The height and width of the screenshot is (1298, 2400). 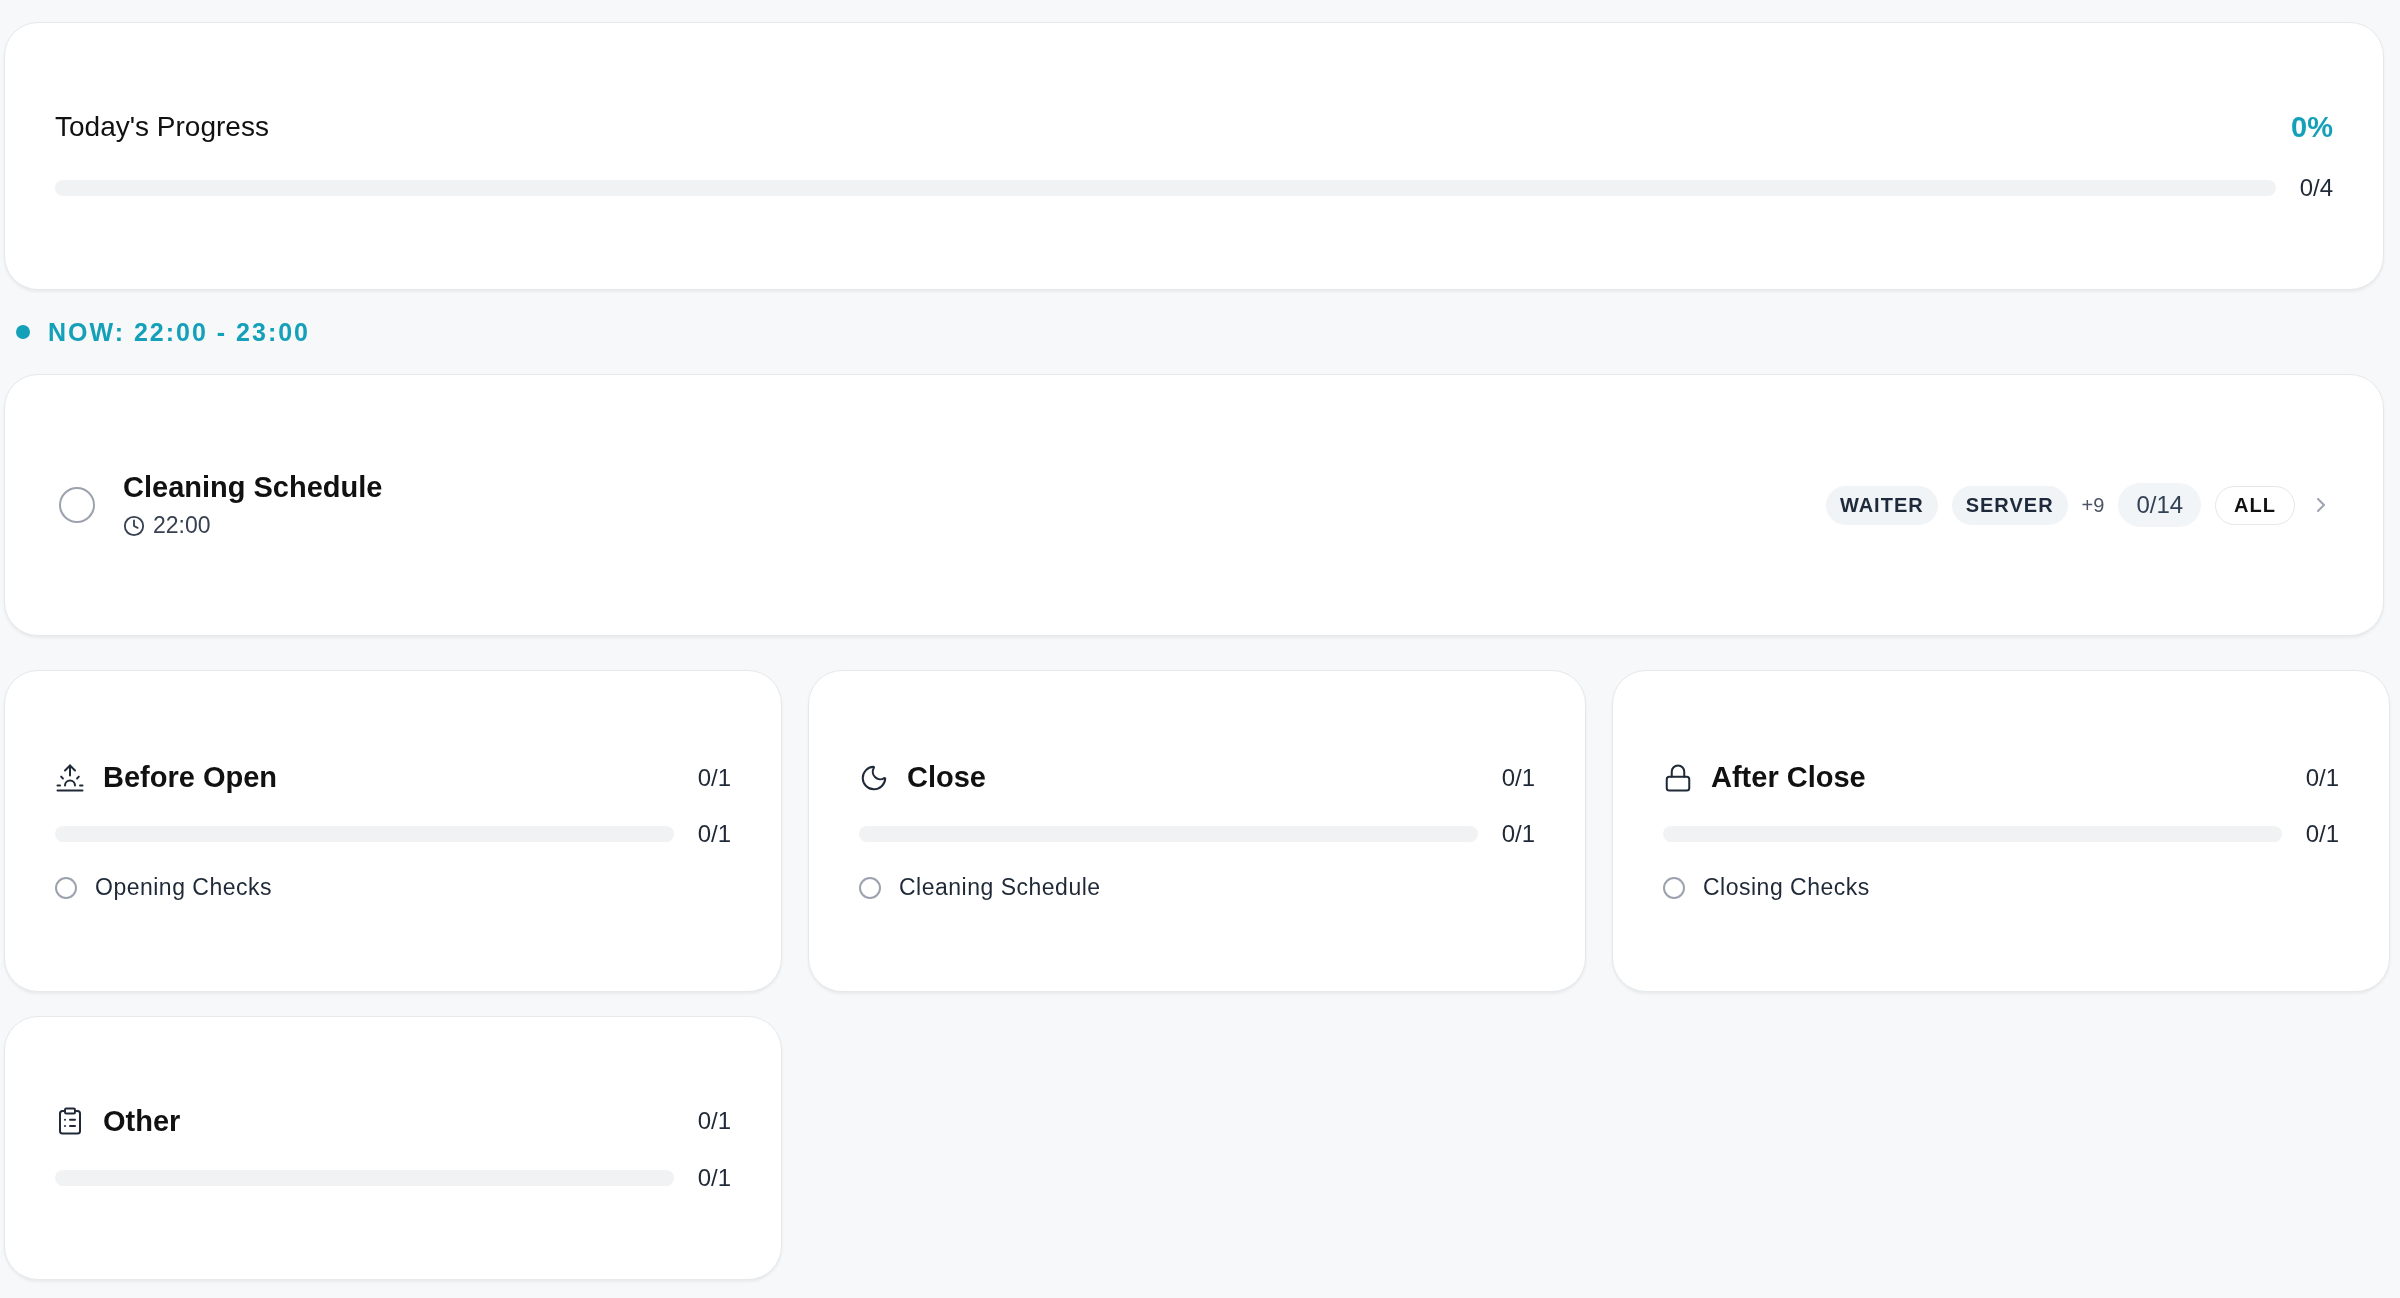 What do you see at coordinates (2312, 127) in the screenshot?
I see `progress-percent: 0%` at bounding box center [2312, 127].